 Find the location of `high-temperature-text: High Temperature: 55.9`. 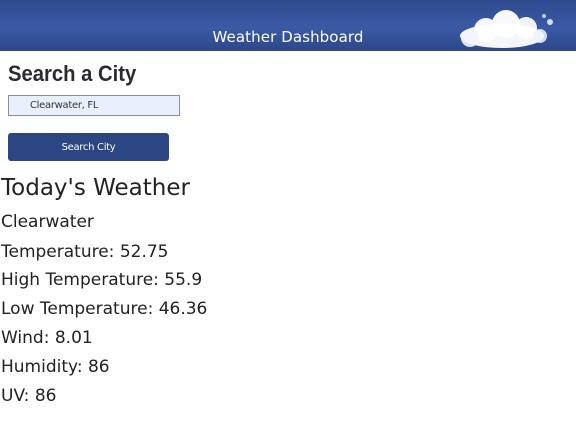

high-temperature-text: High Temperature: 55.9 is located at coordinates (102, 280).